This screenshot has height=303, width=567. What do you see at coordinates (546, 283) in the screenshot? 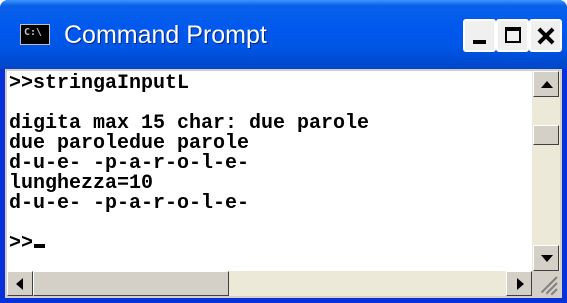
I see `resize-grip-icon` at bounding box center [546, 283].